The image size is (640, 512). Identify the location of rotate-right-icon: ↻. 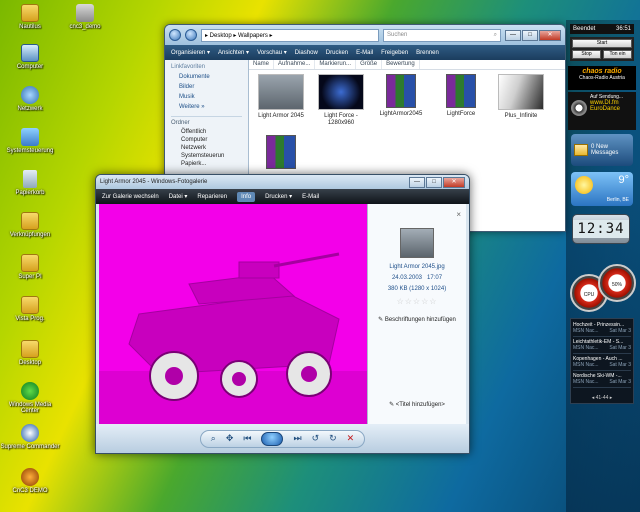
(333, 438).